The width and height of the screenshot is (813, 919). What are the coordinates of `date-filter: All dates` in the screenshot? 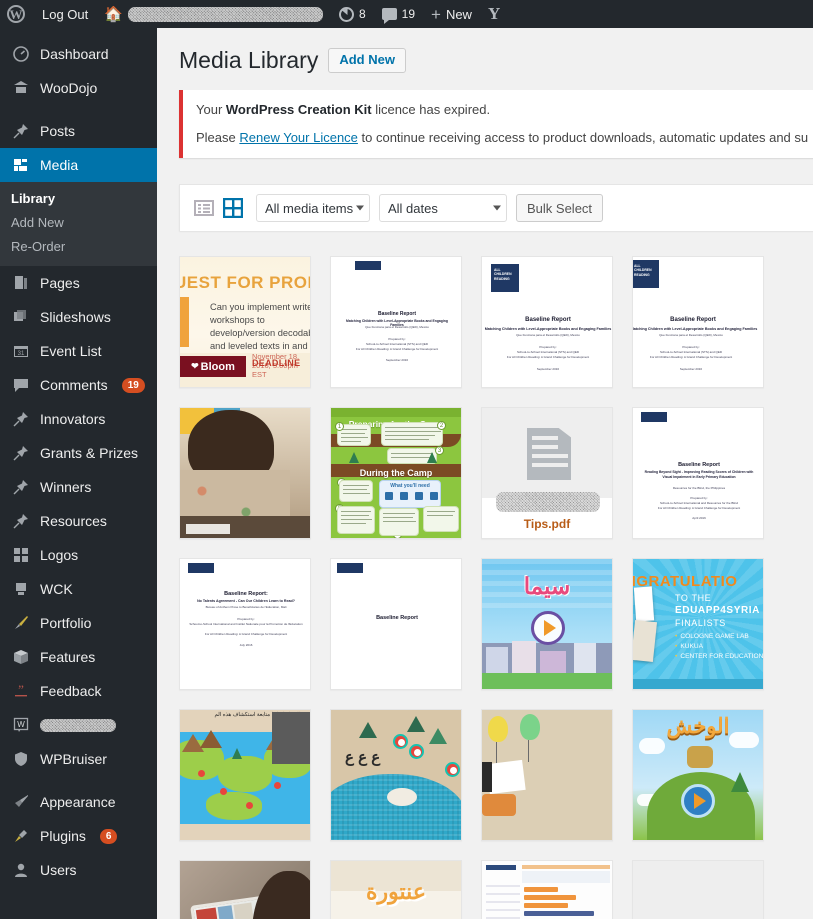 It's located at (443, 208).